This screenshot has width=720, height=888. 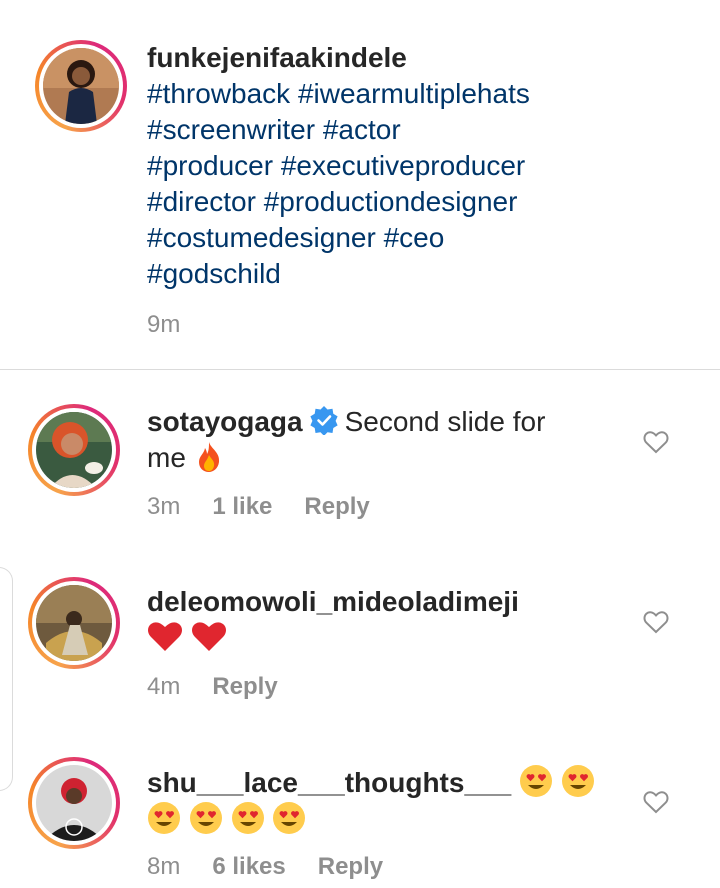 I want to click on comment-username: deleomowoli_mideoladimeji, so click(x=333, y=602).